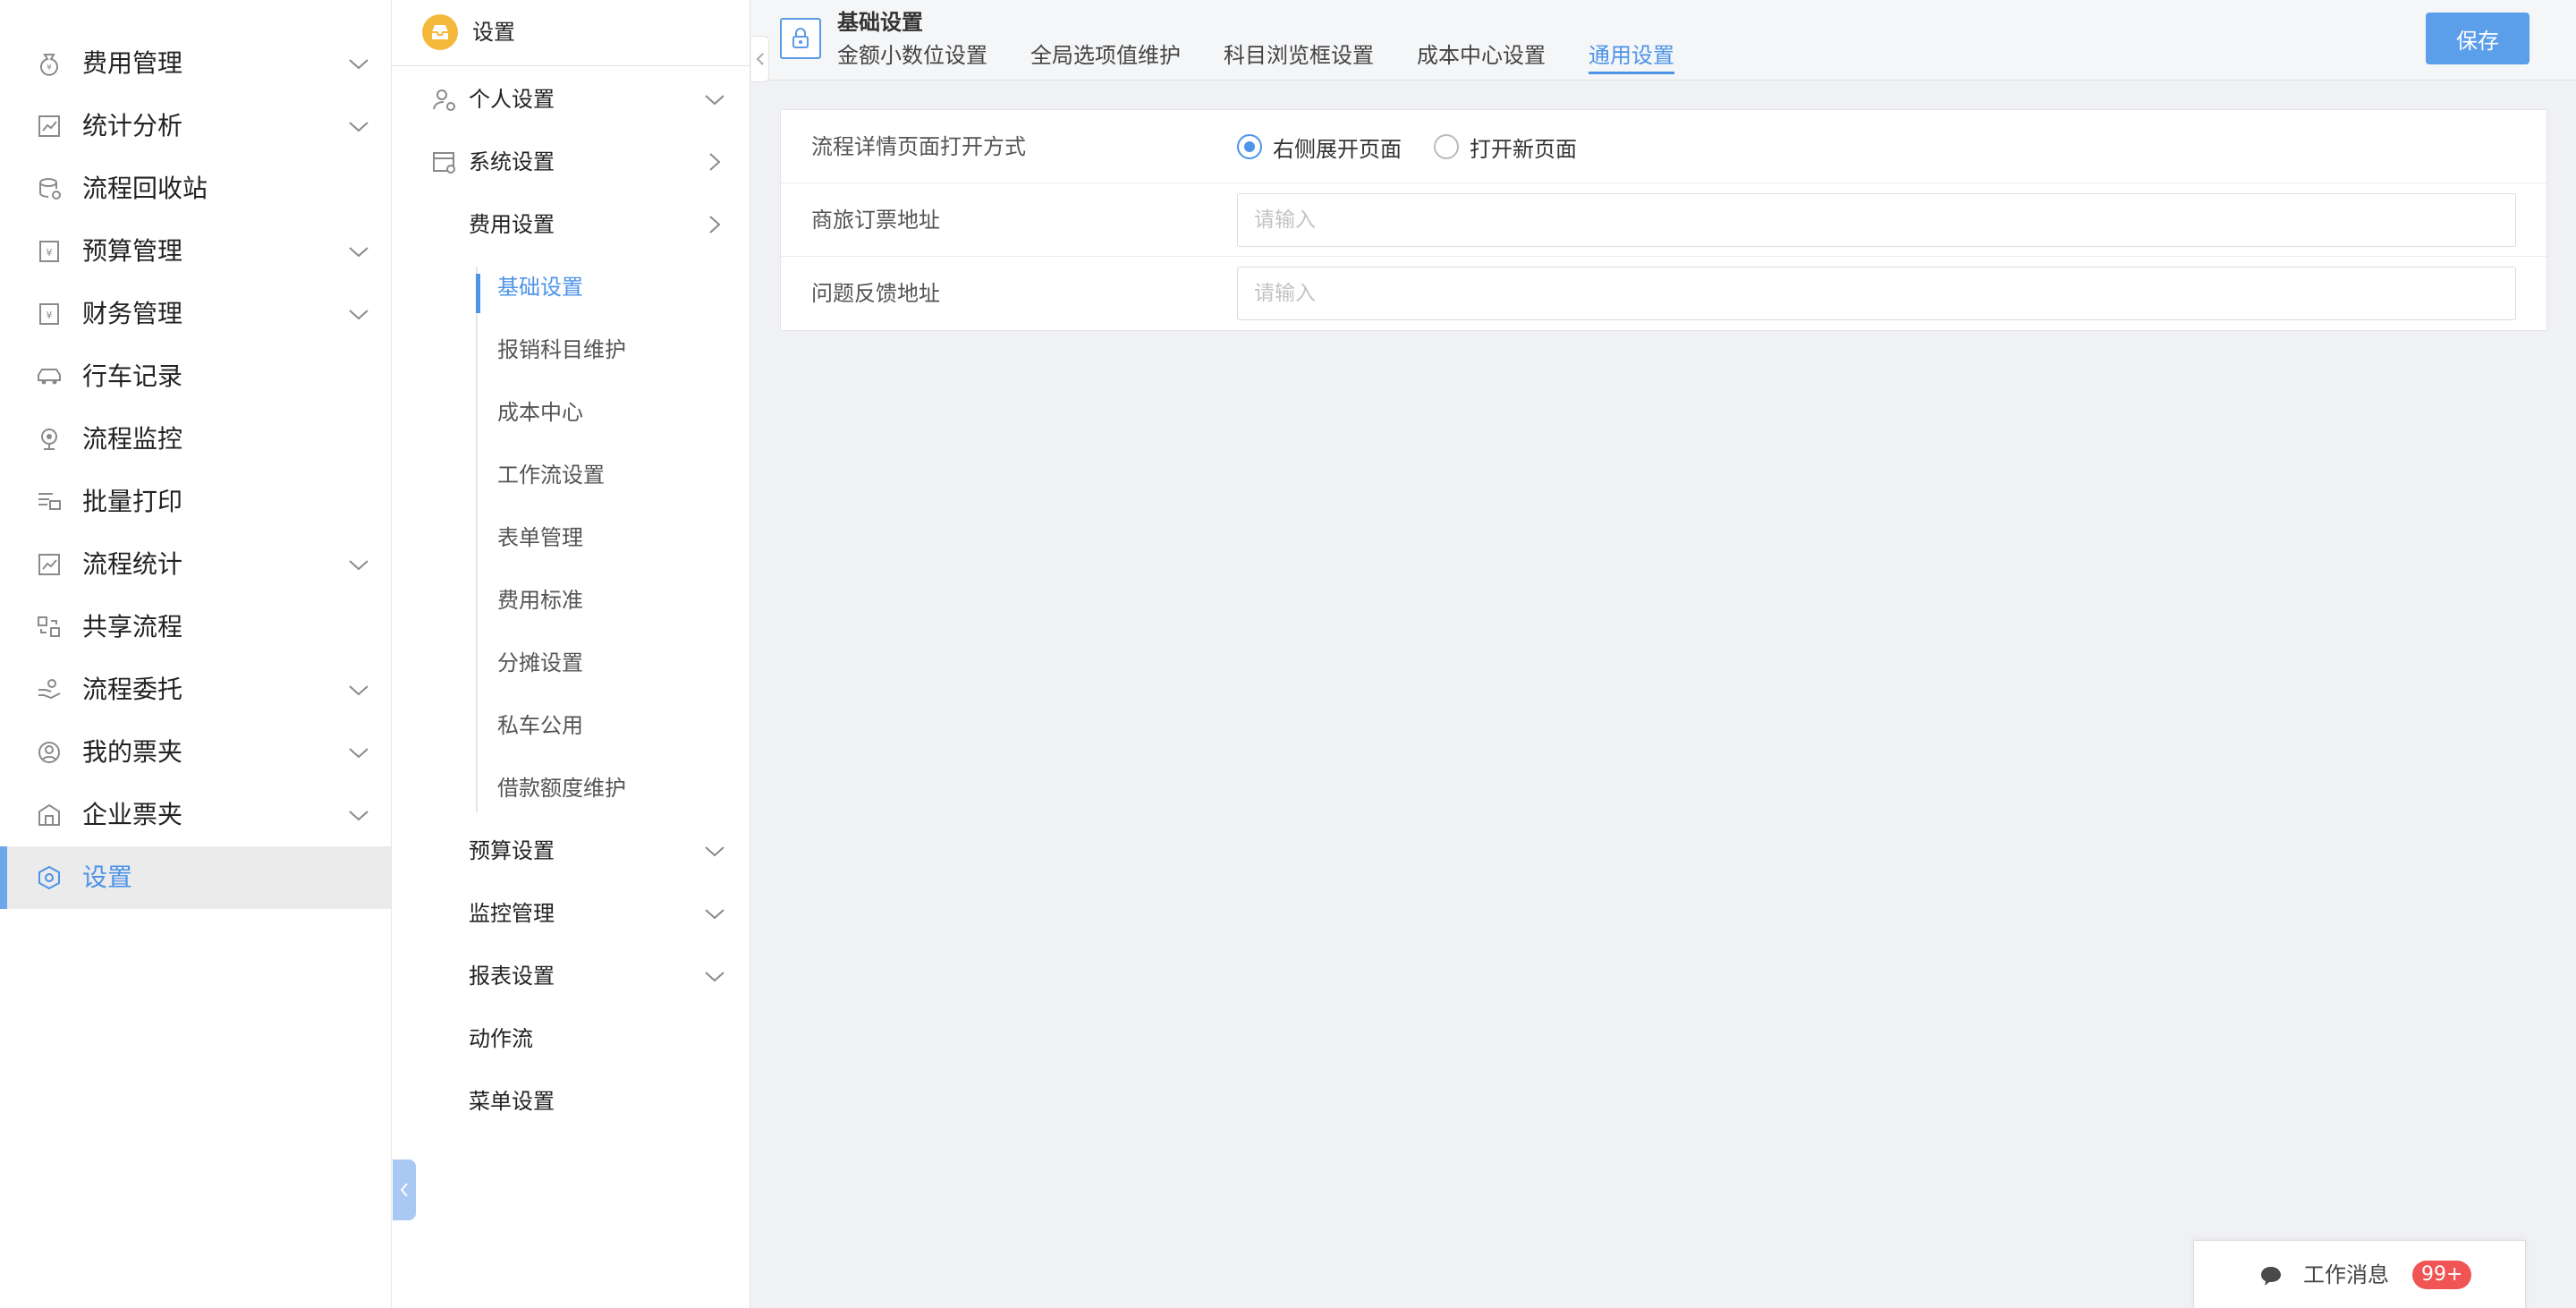 This screenshot has height=1308, width=2576. Describe the element at coordinates (195, 627) in the screenshot. I see `nav-item-shared-flow: 共享流程` at that location.